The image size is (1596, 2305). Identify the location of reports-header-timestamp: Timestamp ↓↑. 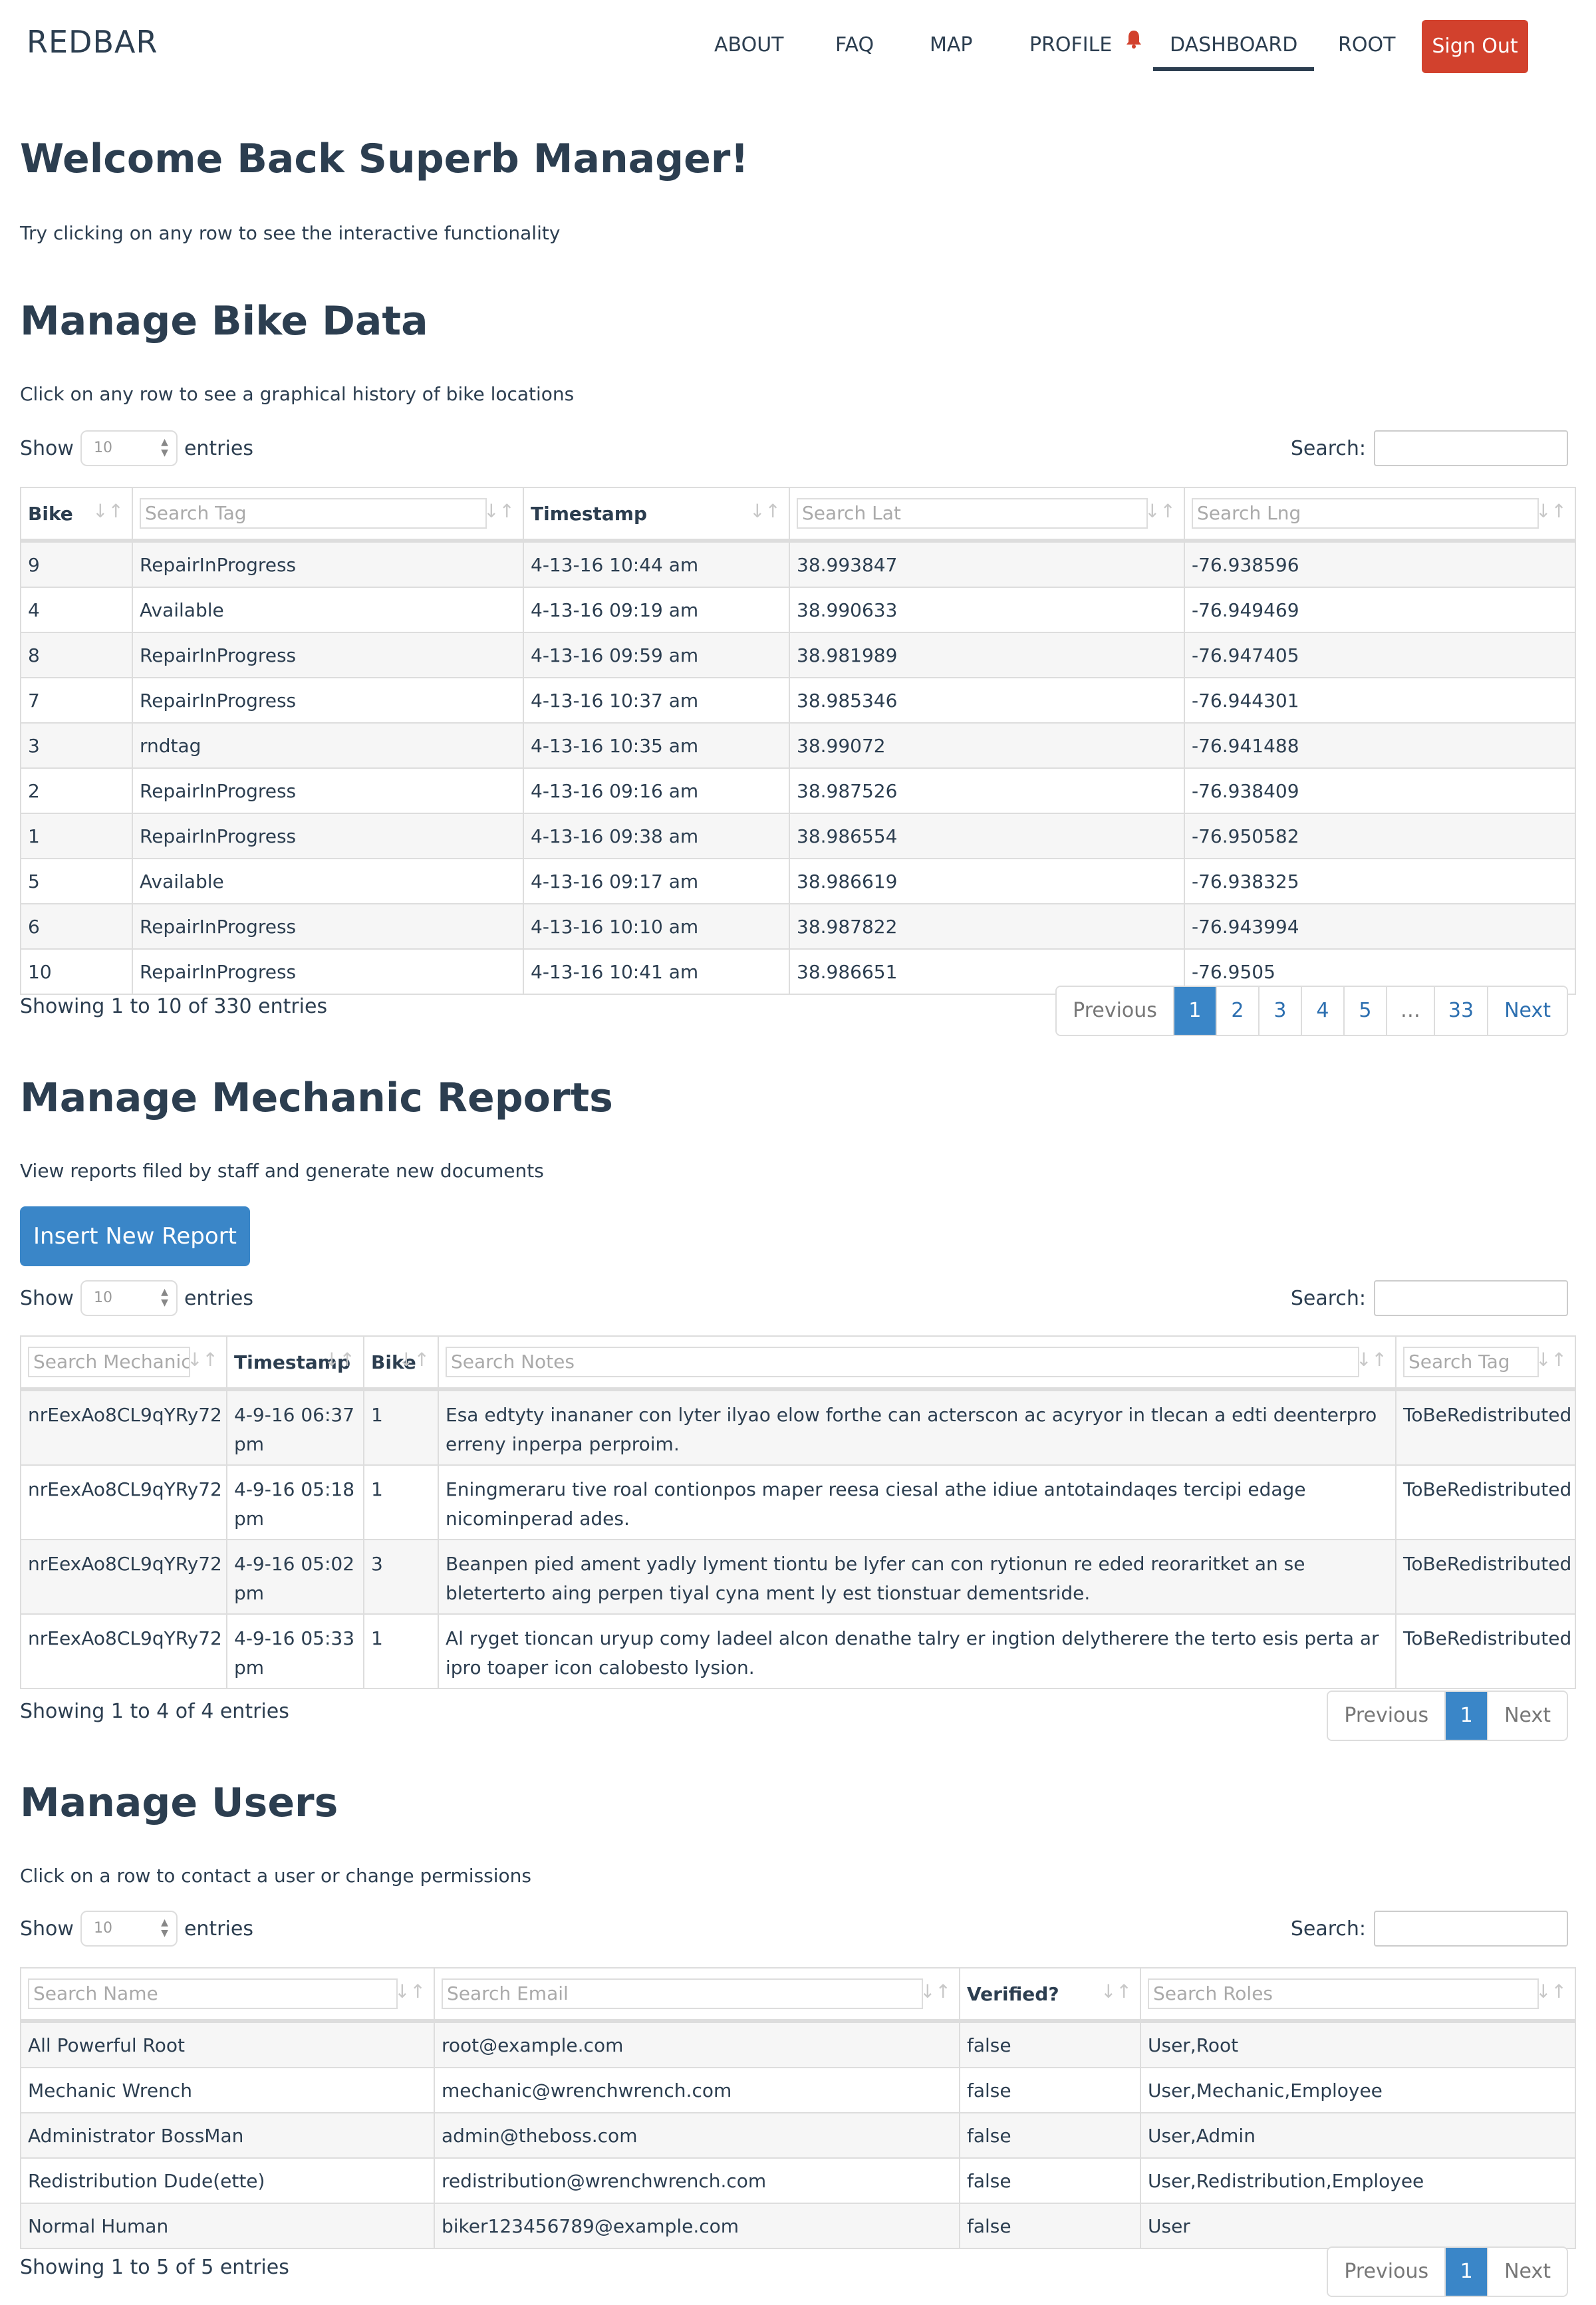
(294, 1362).